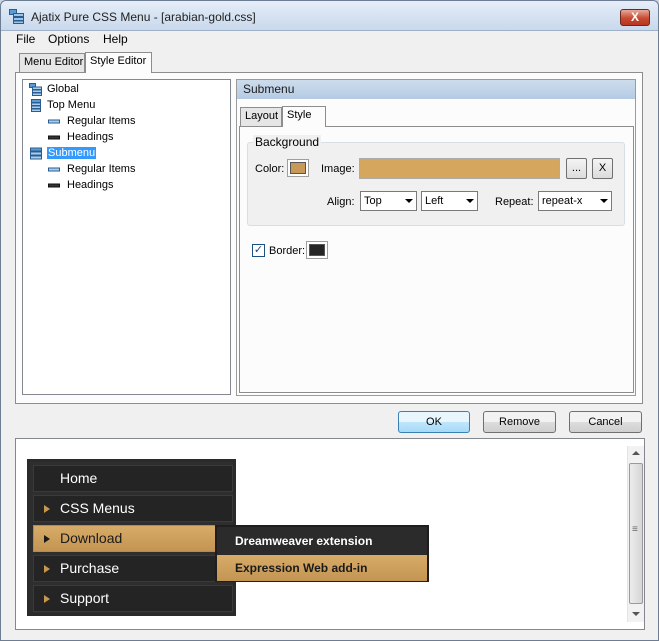  What do you see at coordinates (388, 201) in the screenshot?
I see `align-vertical-select: Top` at bounding box center [388, 201].